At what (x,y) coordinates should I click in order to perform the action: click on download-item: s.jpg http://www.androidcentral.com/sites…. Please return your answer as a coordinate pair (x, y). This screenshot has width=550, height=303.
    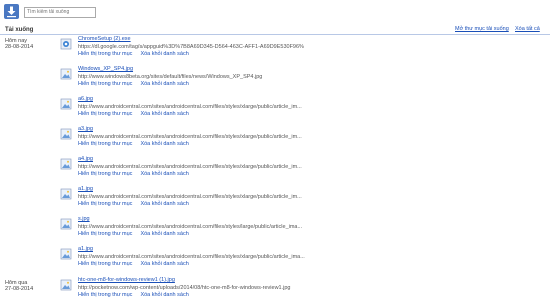
    Looking at the image, I should click on (300, 229).